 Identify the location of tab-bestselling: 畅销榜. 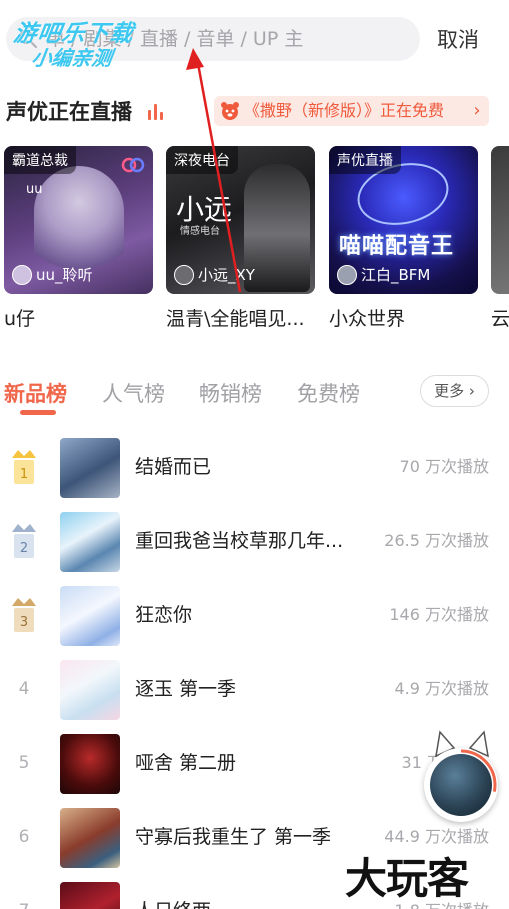
(230, 393).